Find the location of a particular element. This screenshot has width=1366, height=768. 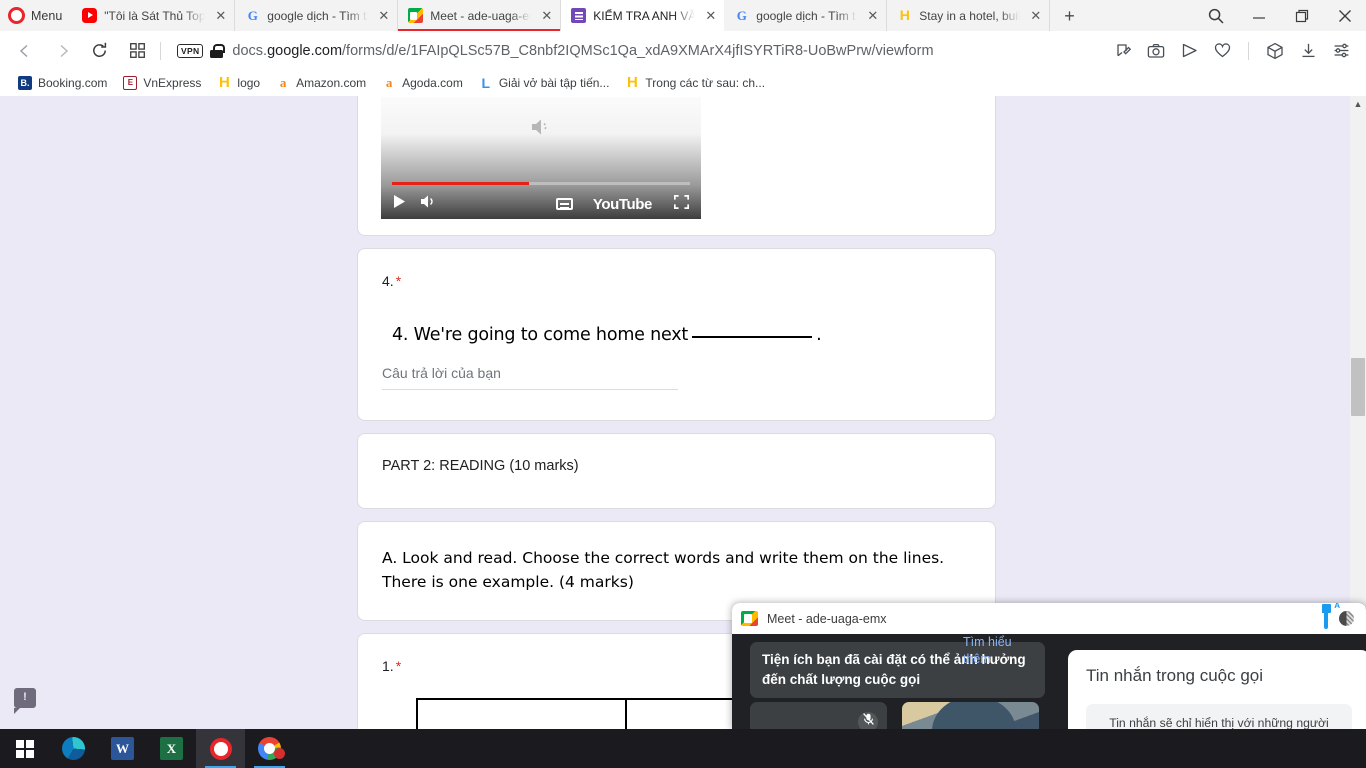

feedback-icon: ! is located at coordinates (25, 701).